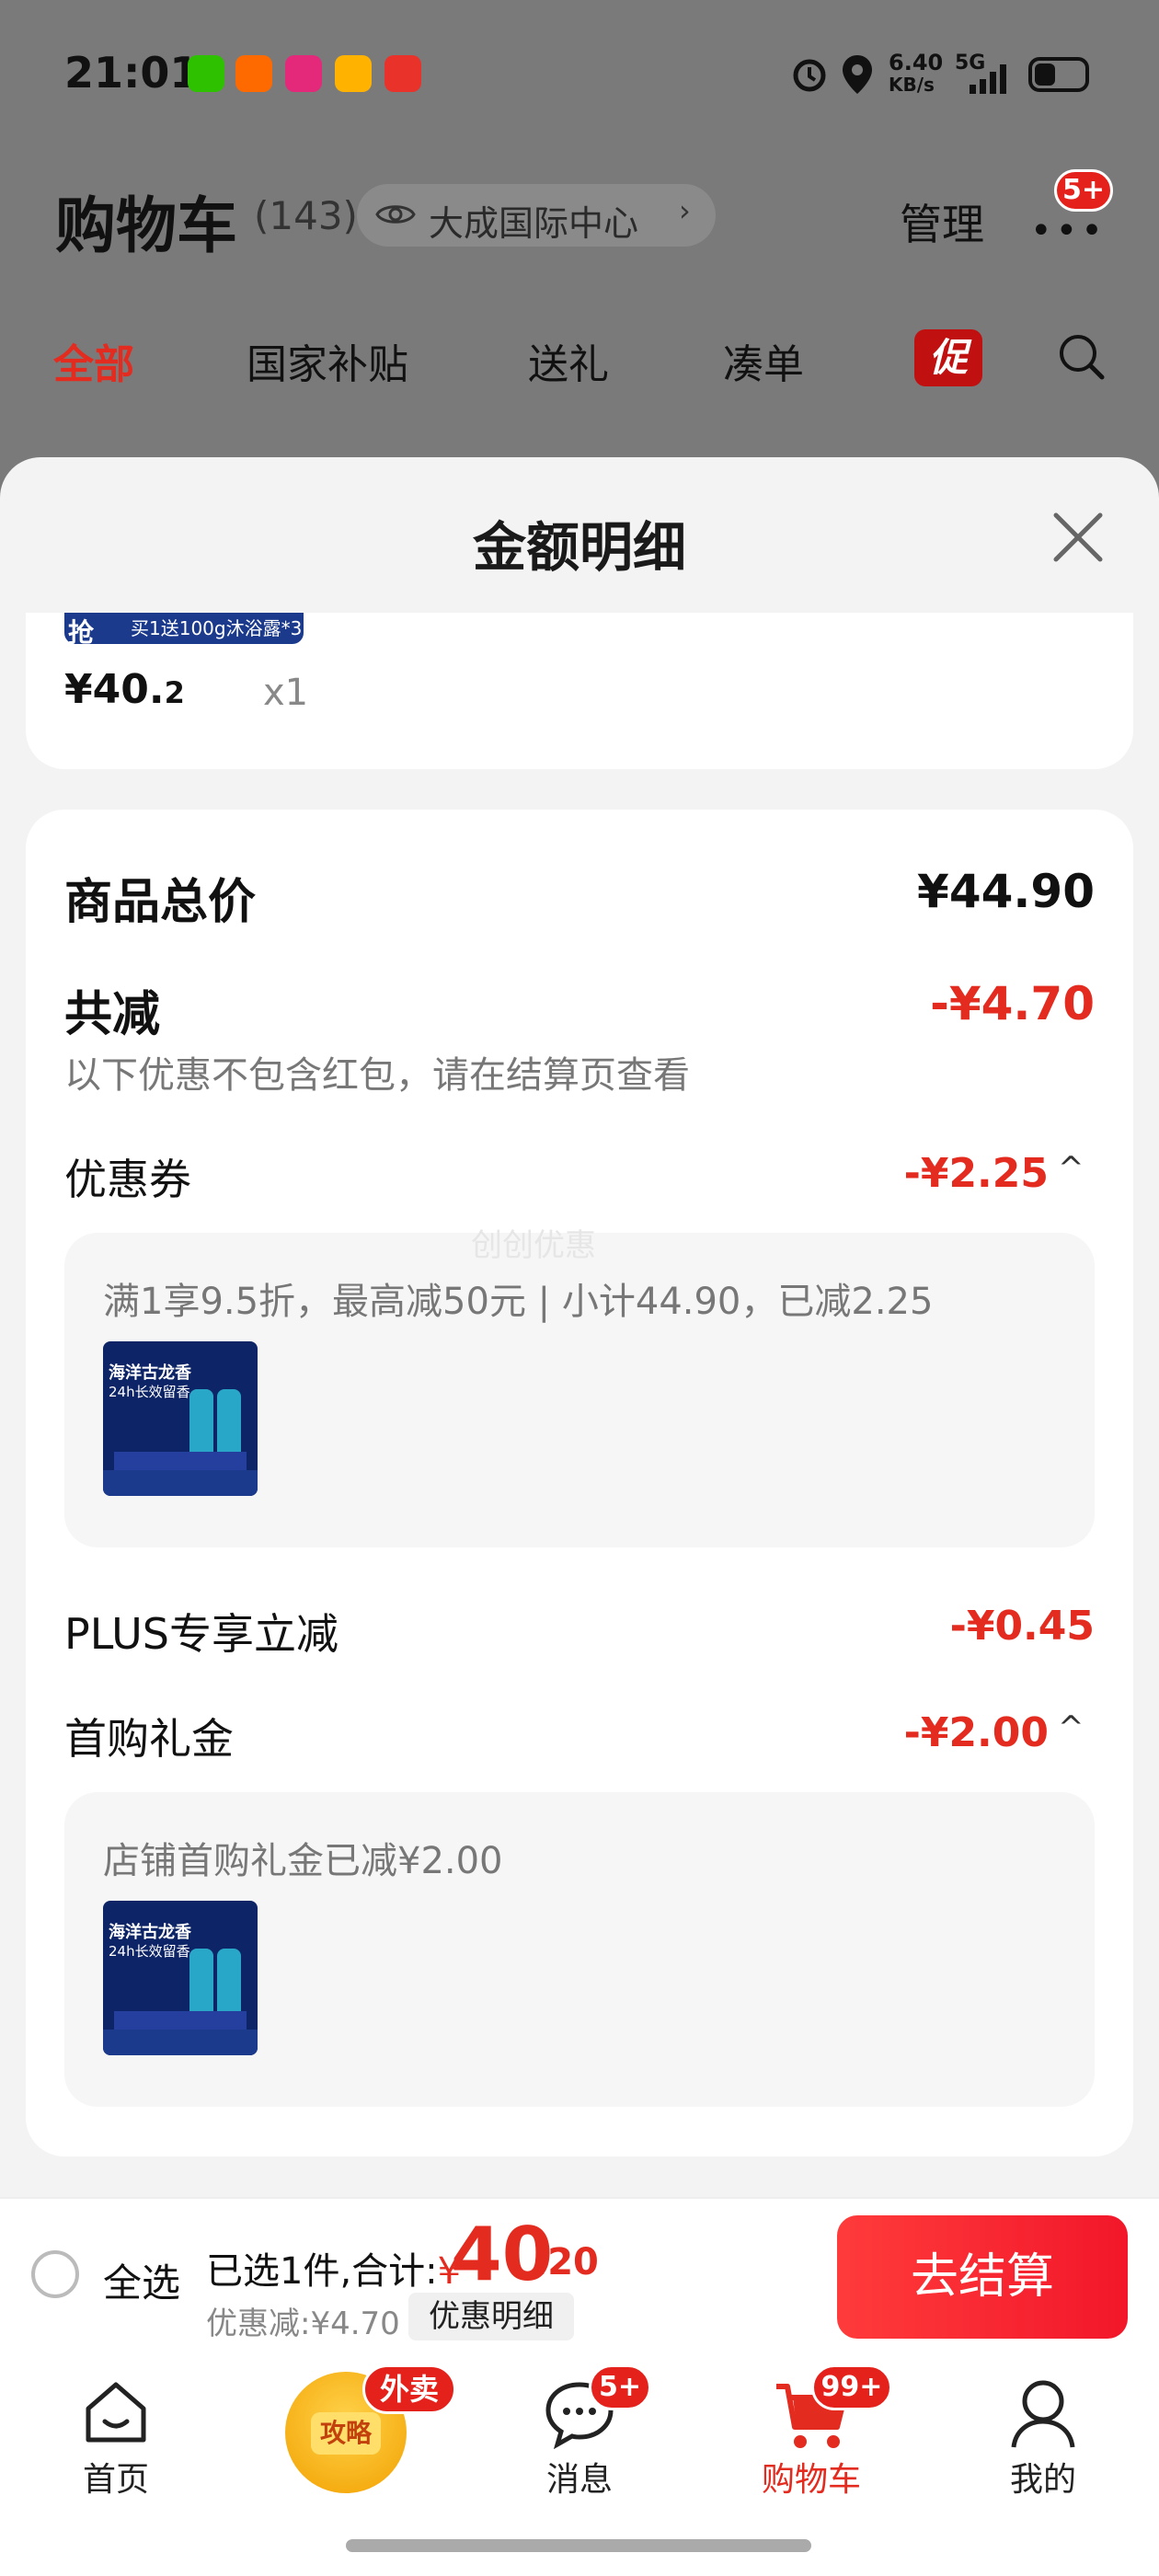 Image resolution: width=1159 pixels, height=2576 pixels. What do you see at coordinates (568, 360) in the screenshot?
I see `tab-gift: 送礼` at bounding box center [568, 360].